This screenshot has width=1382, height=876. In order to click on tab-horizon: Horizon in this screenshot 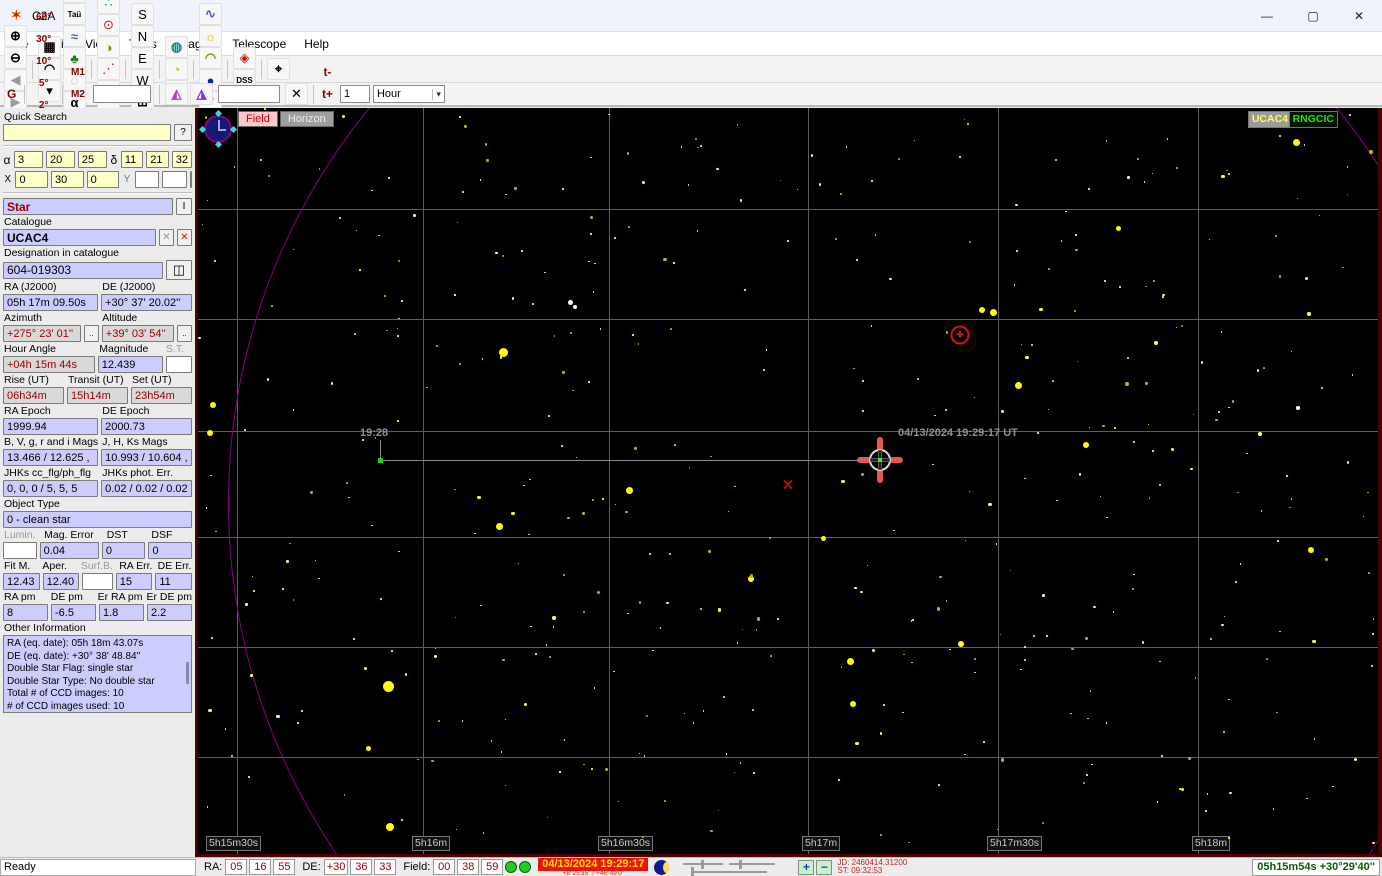, I will do `click(306, 119)`.